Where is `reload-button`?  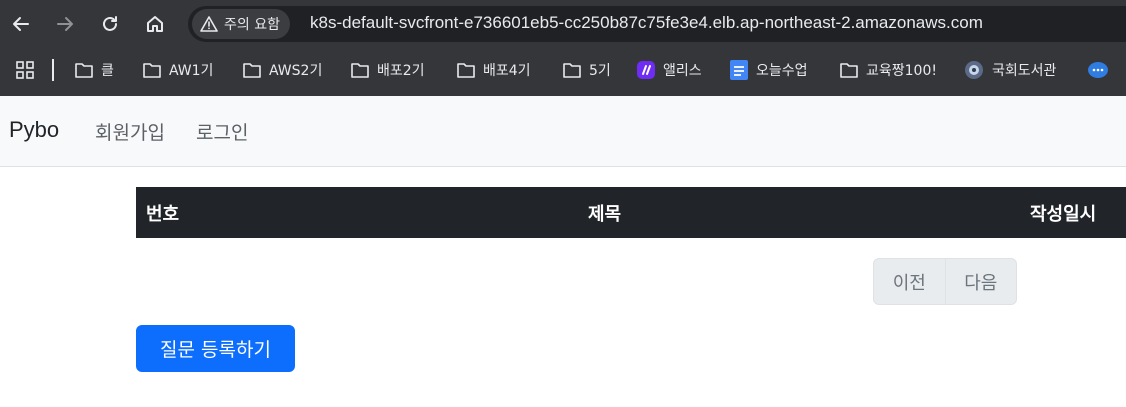
reload-button is located at coordinates (110, 24).